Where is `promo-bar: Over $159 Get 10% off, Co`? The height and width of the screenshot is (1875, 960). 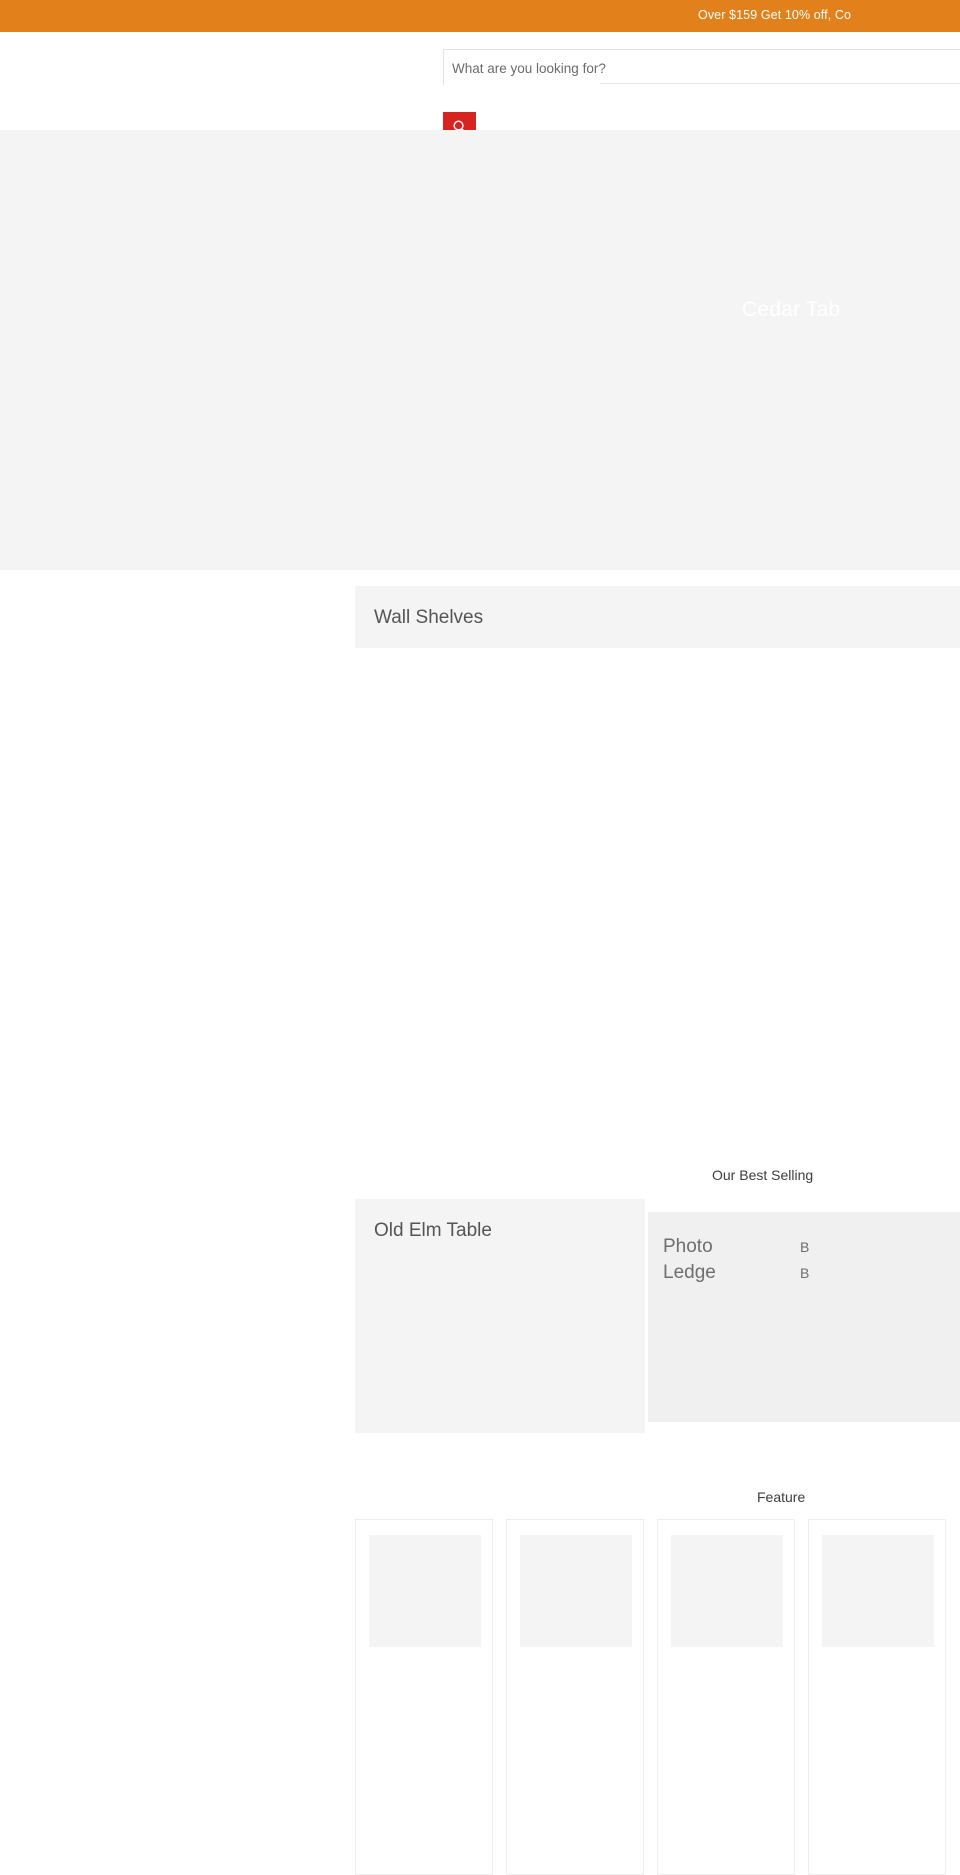
promo-bar: Over $159 Get 10% off, Co is located at coordinates (480, 16).